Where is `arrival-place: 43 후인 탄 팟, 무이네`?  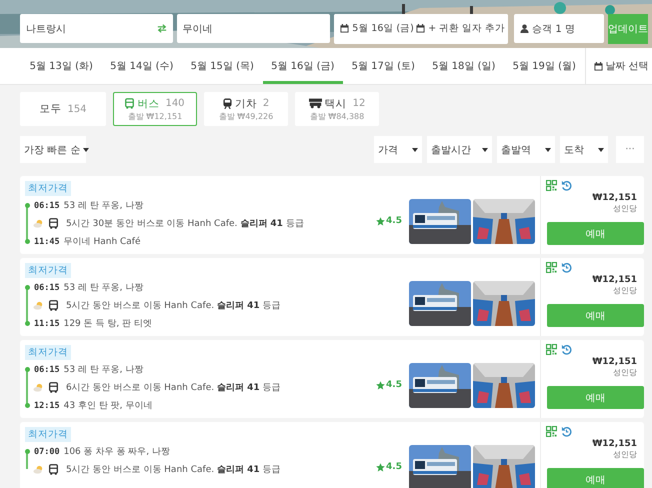 arrival-place: 43 후인 탄 팟, 무이네 is located at coordinates (108, 406).